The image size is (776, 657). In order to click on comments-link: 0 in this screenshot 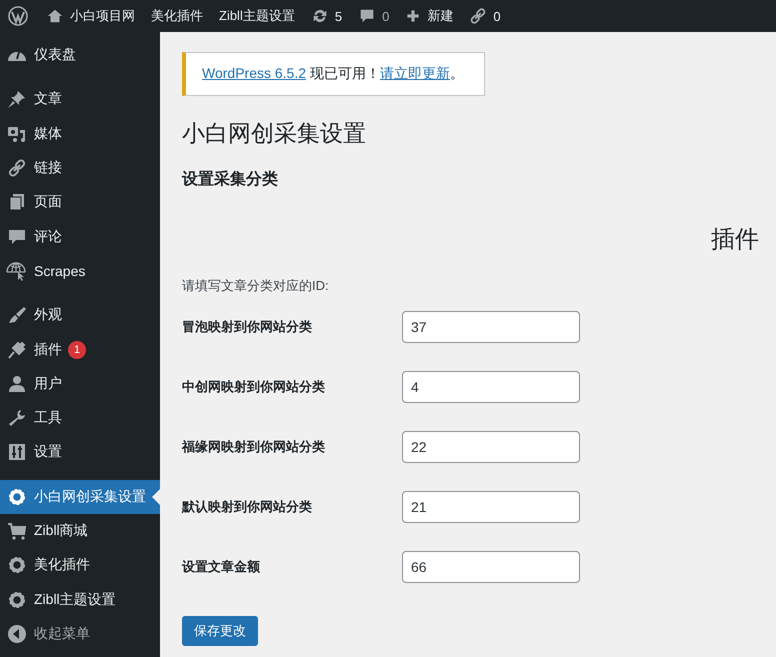, I will do `click(374, 16)`.